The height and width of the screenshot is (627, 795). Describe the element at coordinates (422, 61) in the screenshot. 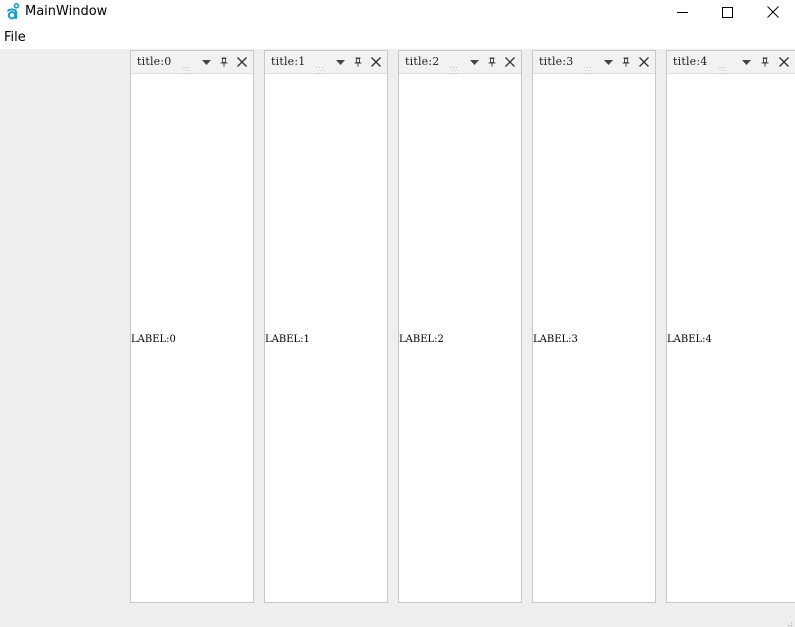

I see `dock-title: title:2` at that location.